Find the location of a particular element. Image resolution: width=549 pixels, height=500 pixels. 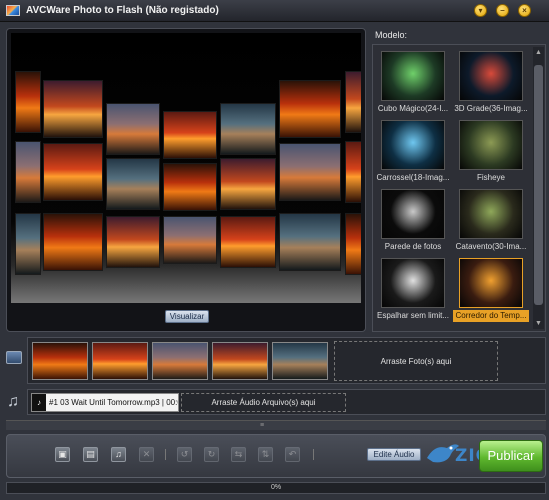

menu-dropdown-button: ▾ is located at coordinates (480, 10).